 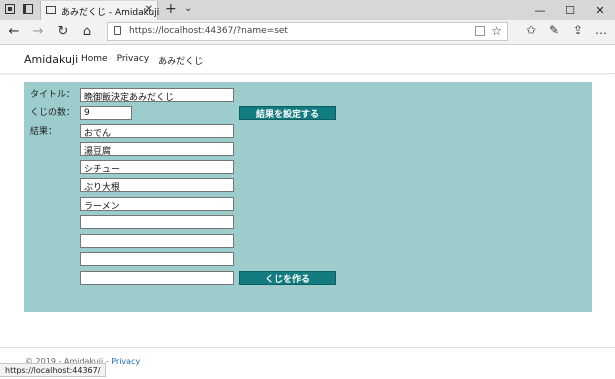 What do you see at coordinates (53, 95) in the screenshot?
I see `title-label: タイトル：` at bounding box center [53, 95].